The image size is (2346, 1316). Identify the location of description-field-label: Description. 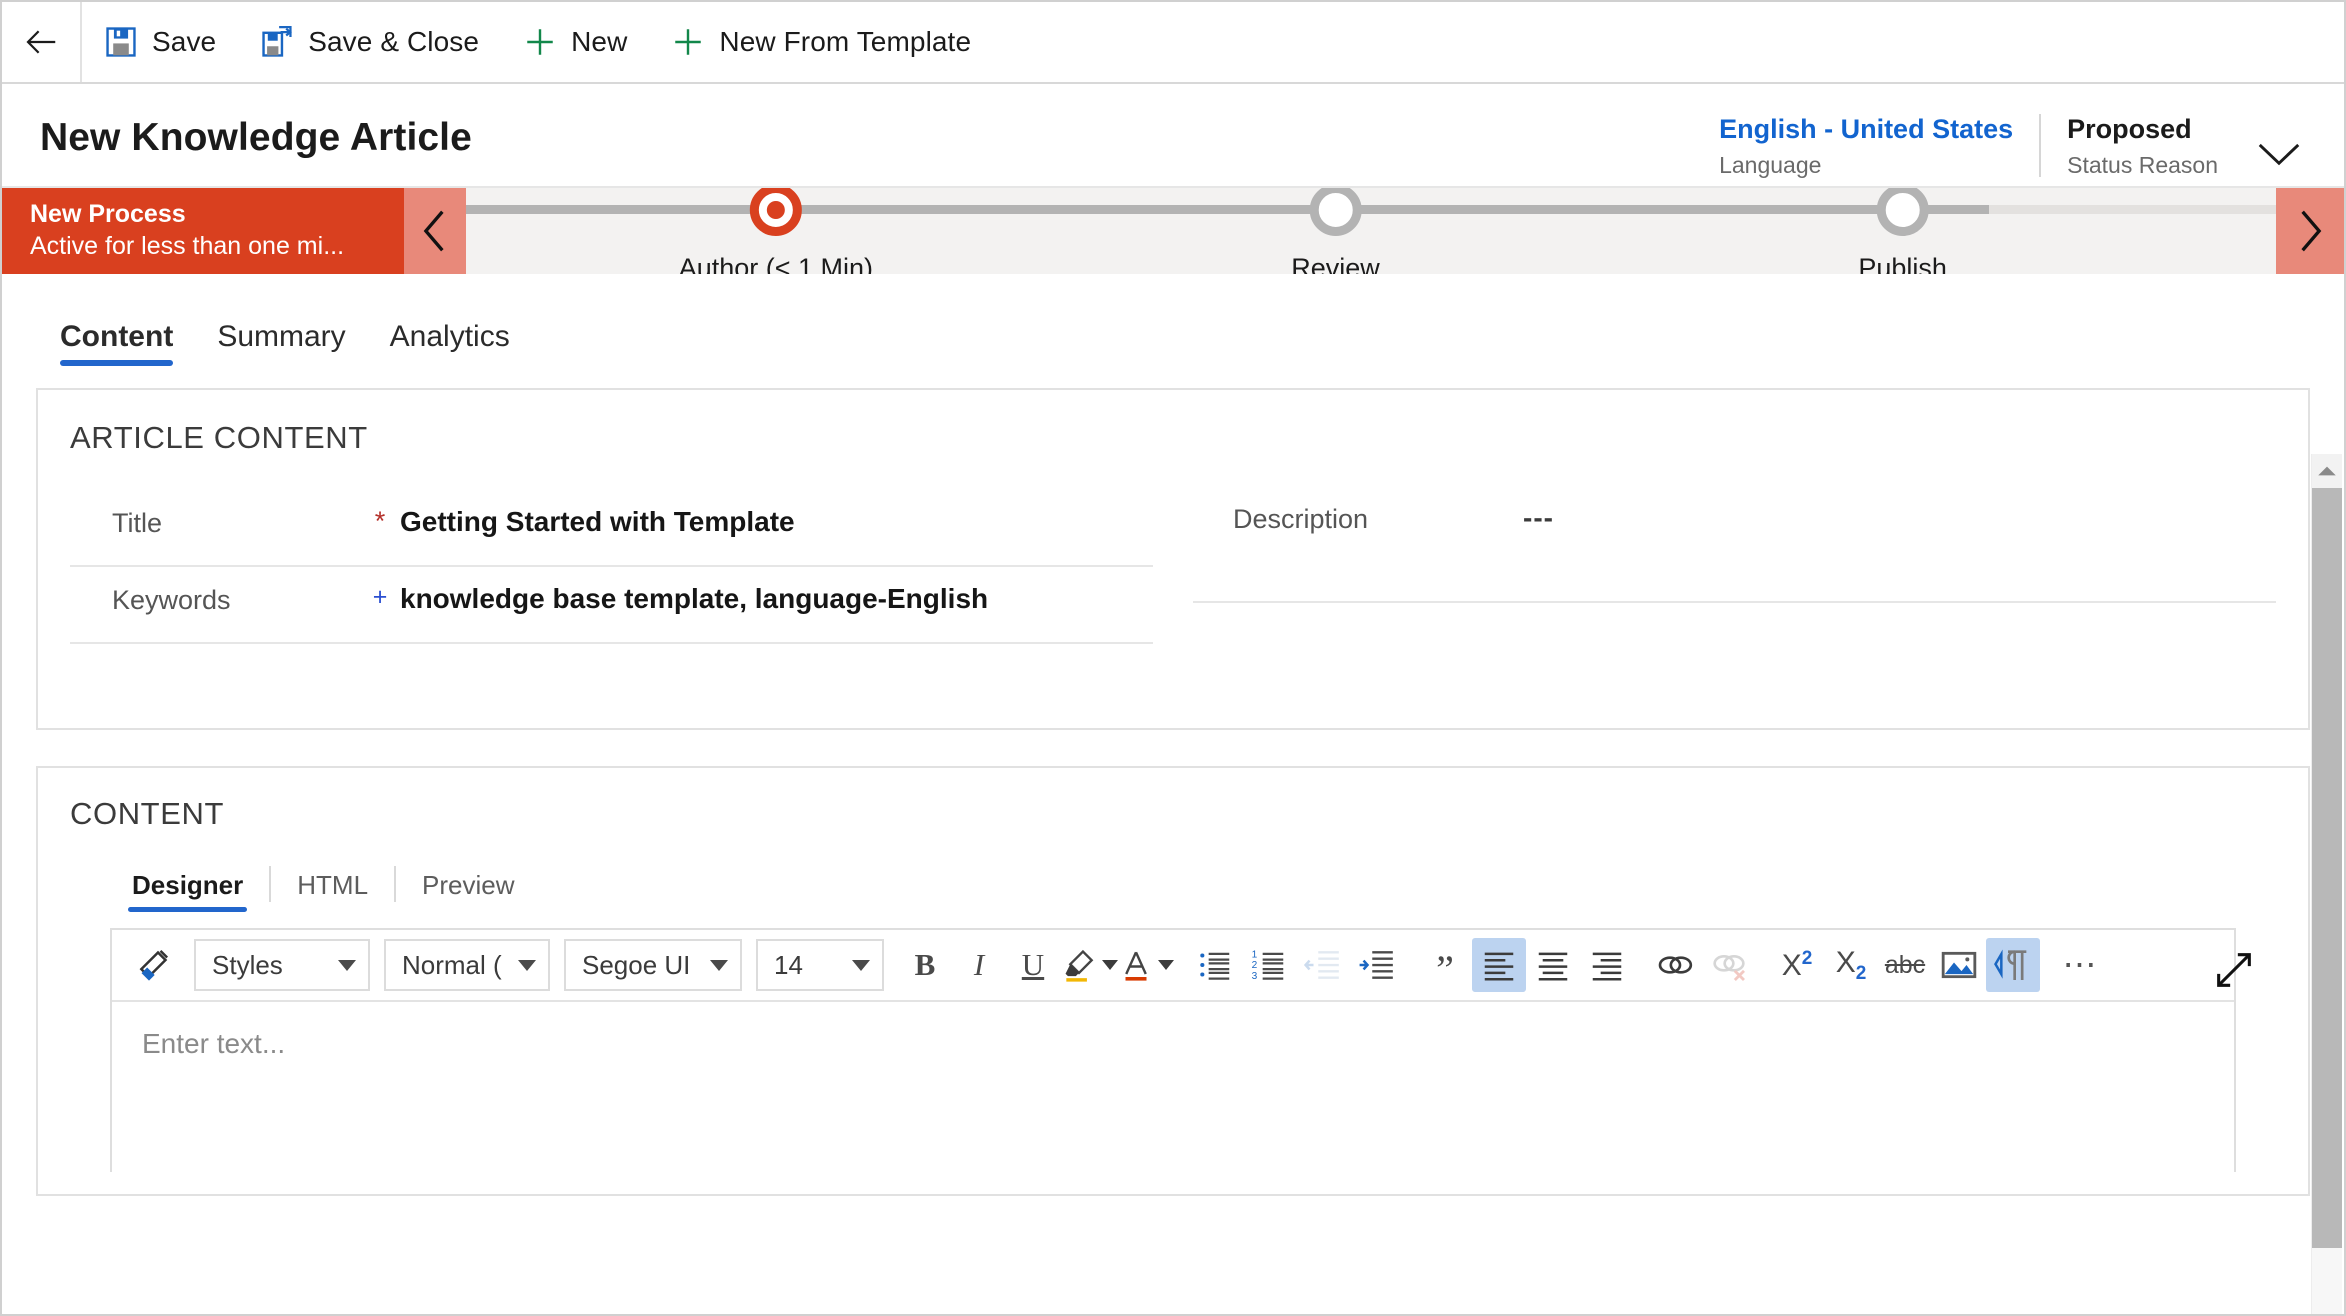
(1301, 519).